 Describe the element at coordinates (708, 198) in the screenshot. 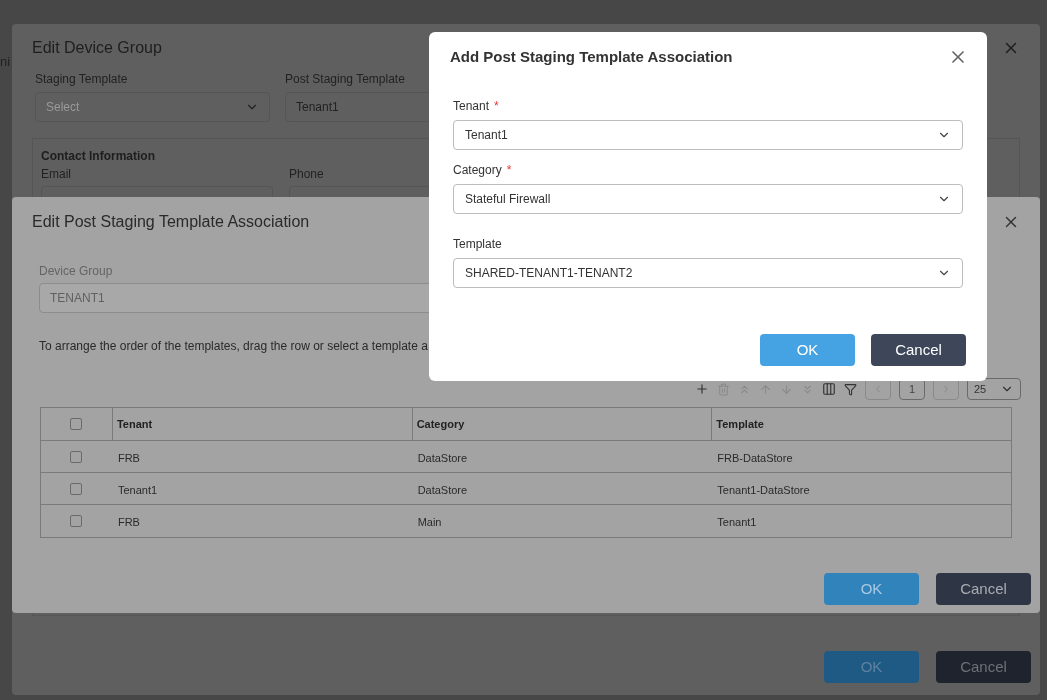

I see `select-field: Stateful Firewall` at that location.